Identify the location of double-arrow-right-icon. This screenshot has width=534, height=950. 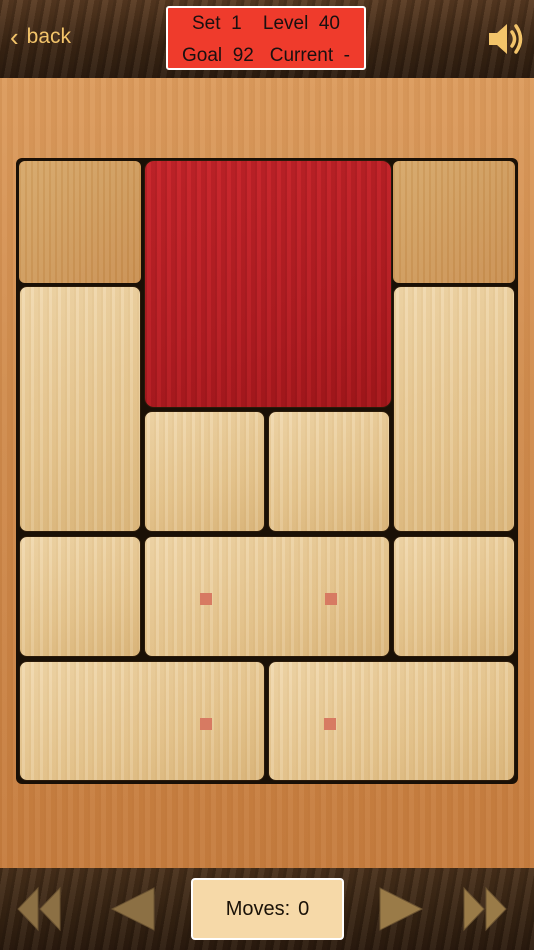
(484, 909).